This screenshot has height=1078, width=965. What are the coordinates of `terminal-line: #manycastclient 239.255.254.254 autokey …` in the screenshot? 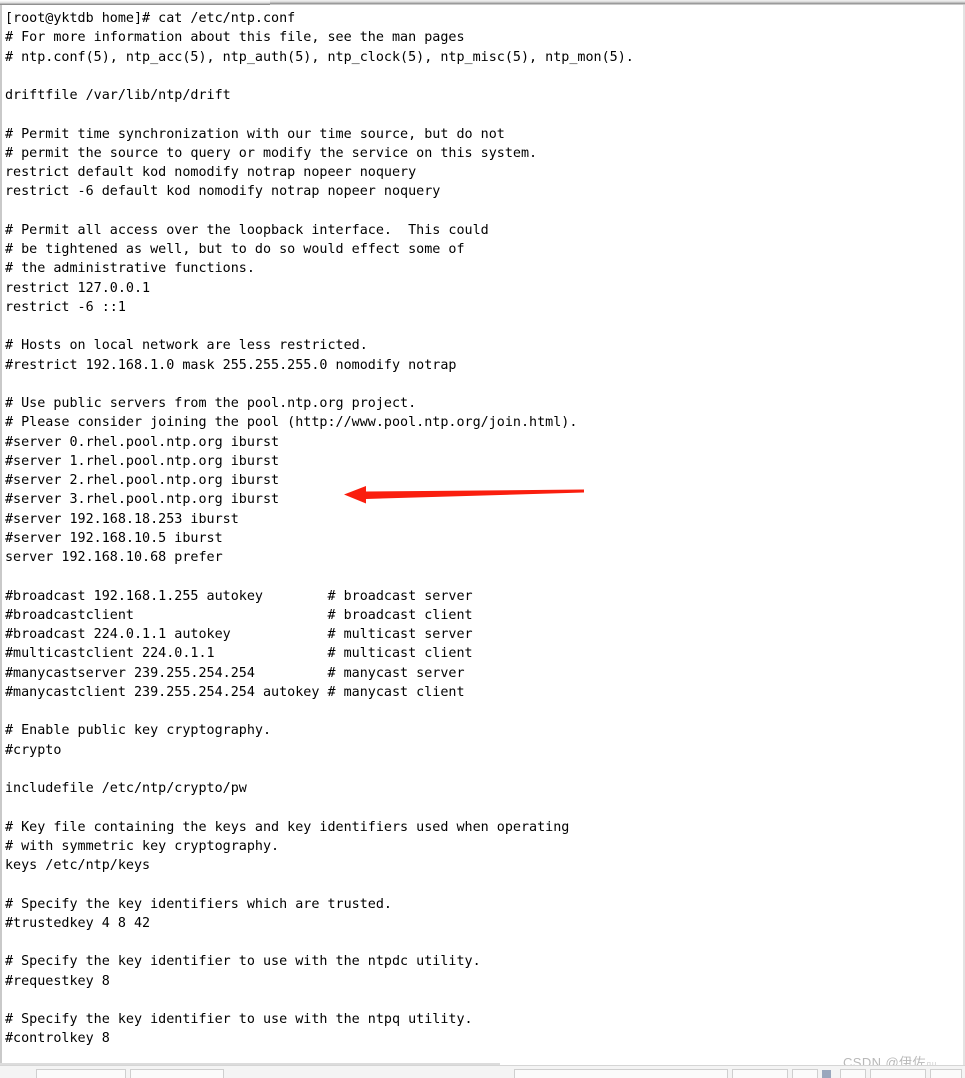 It's located at (235, 692).